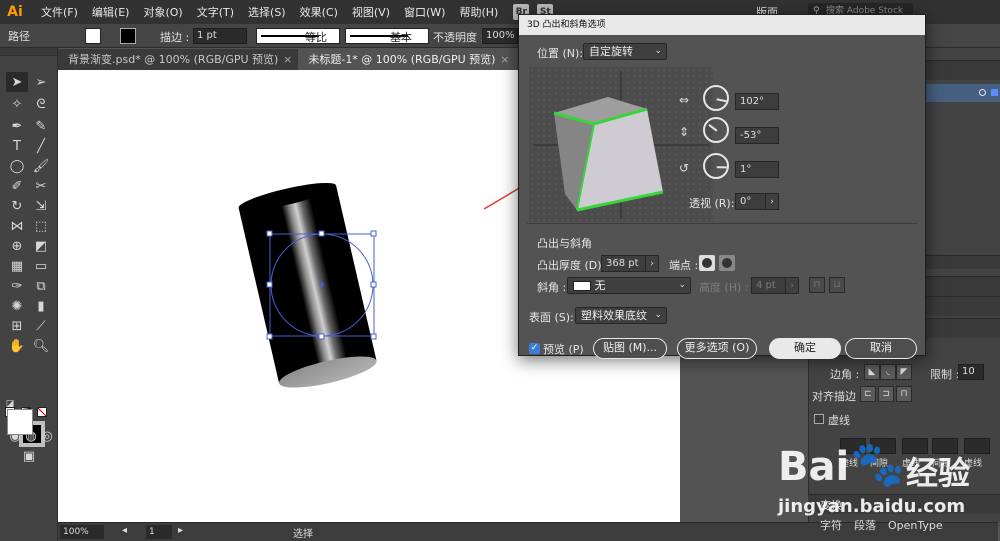 Image resolution: width=1000 pixels, height=541 pixels. What do you see at coordinates (41, 186) in the screenshot?
I see `scissors-icon: ✂` at bounding box center [41, 186].